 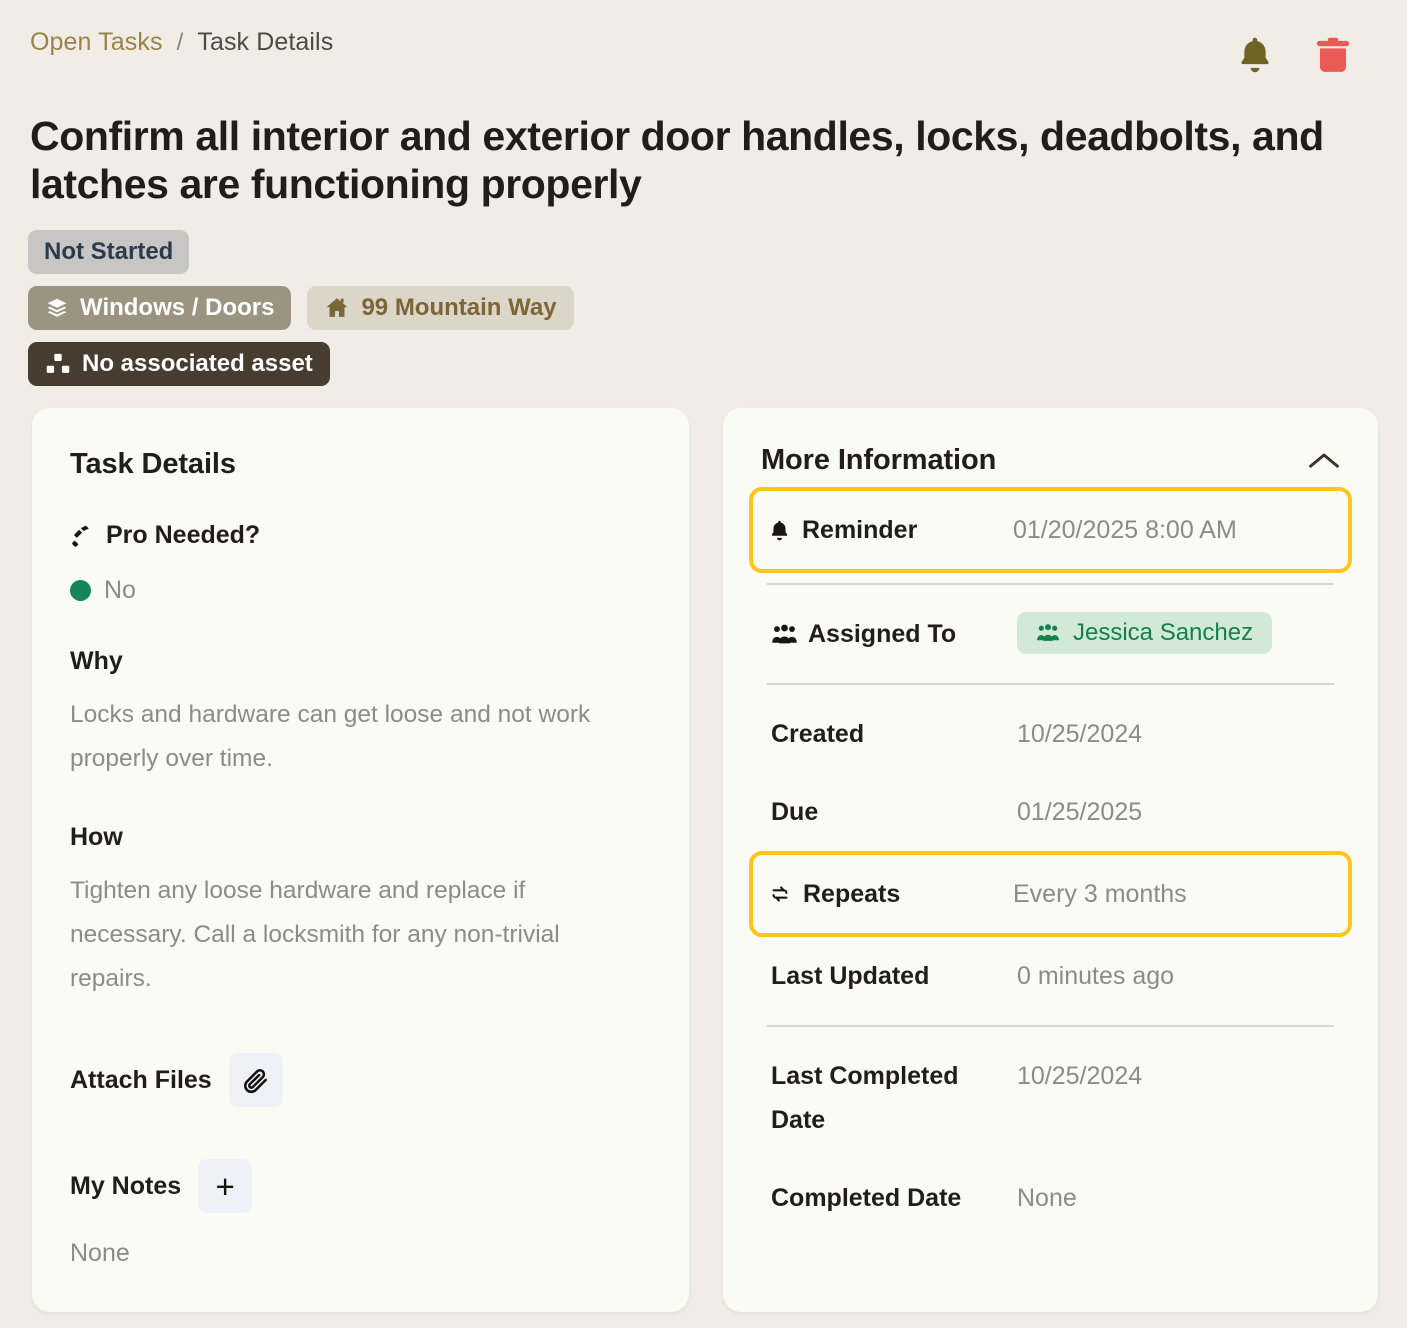 I want to click on cubes-icon, so click(x=58, y=363).